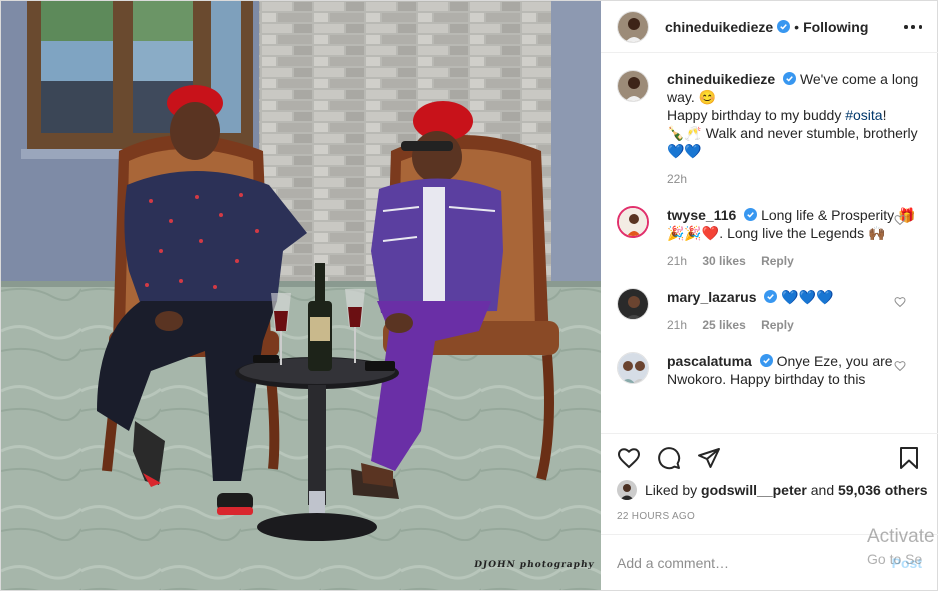 This screenshot has height=591, width=938. I want to click on author-avatar, so click(633, 26).